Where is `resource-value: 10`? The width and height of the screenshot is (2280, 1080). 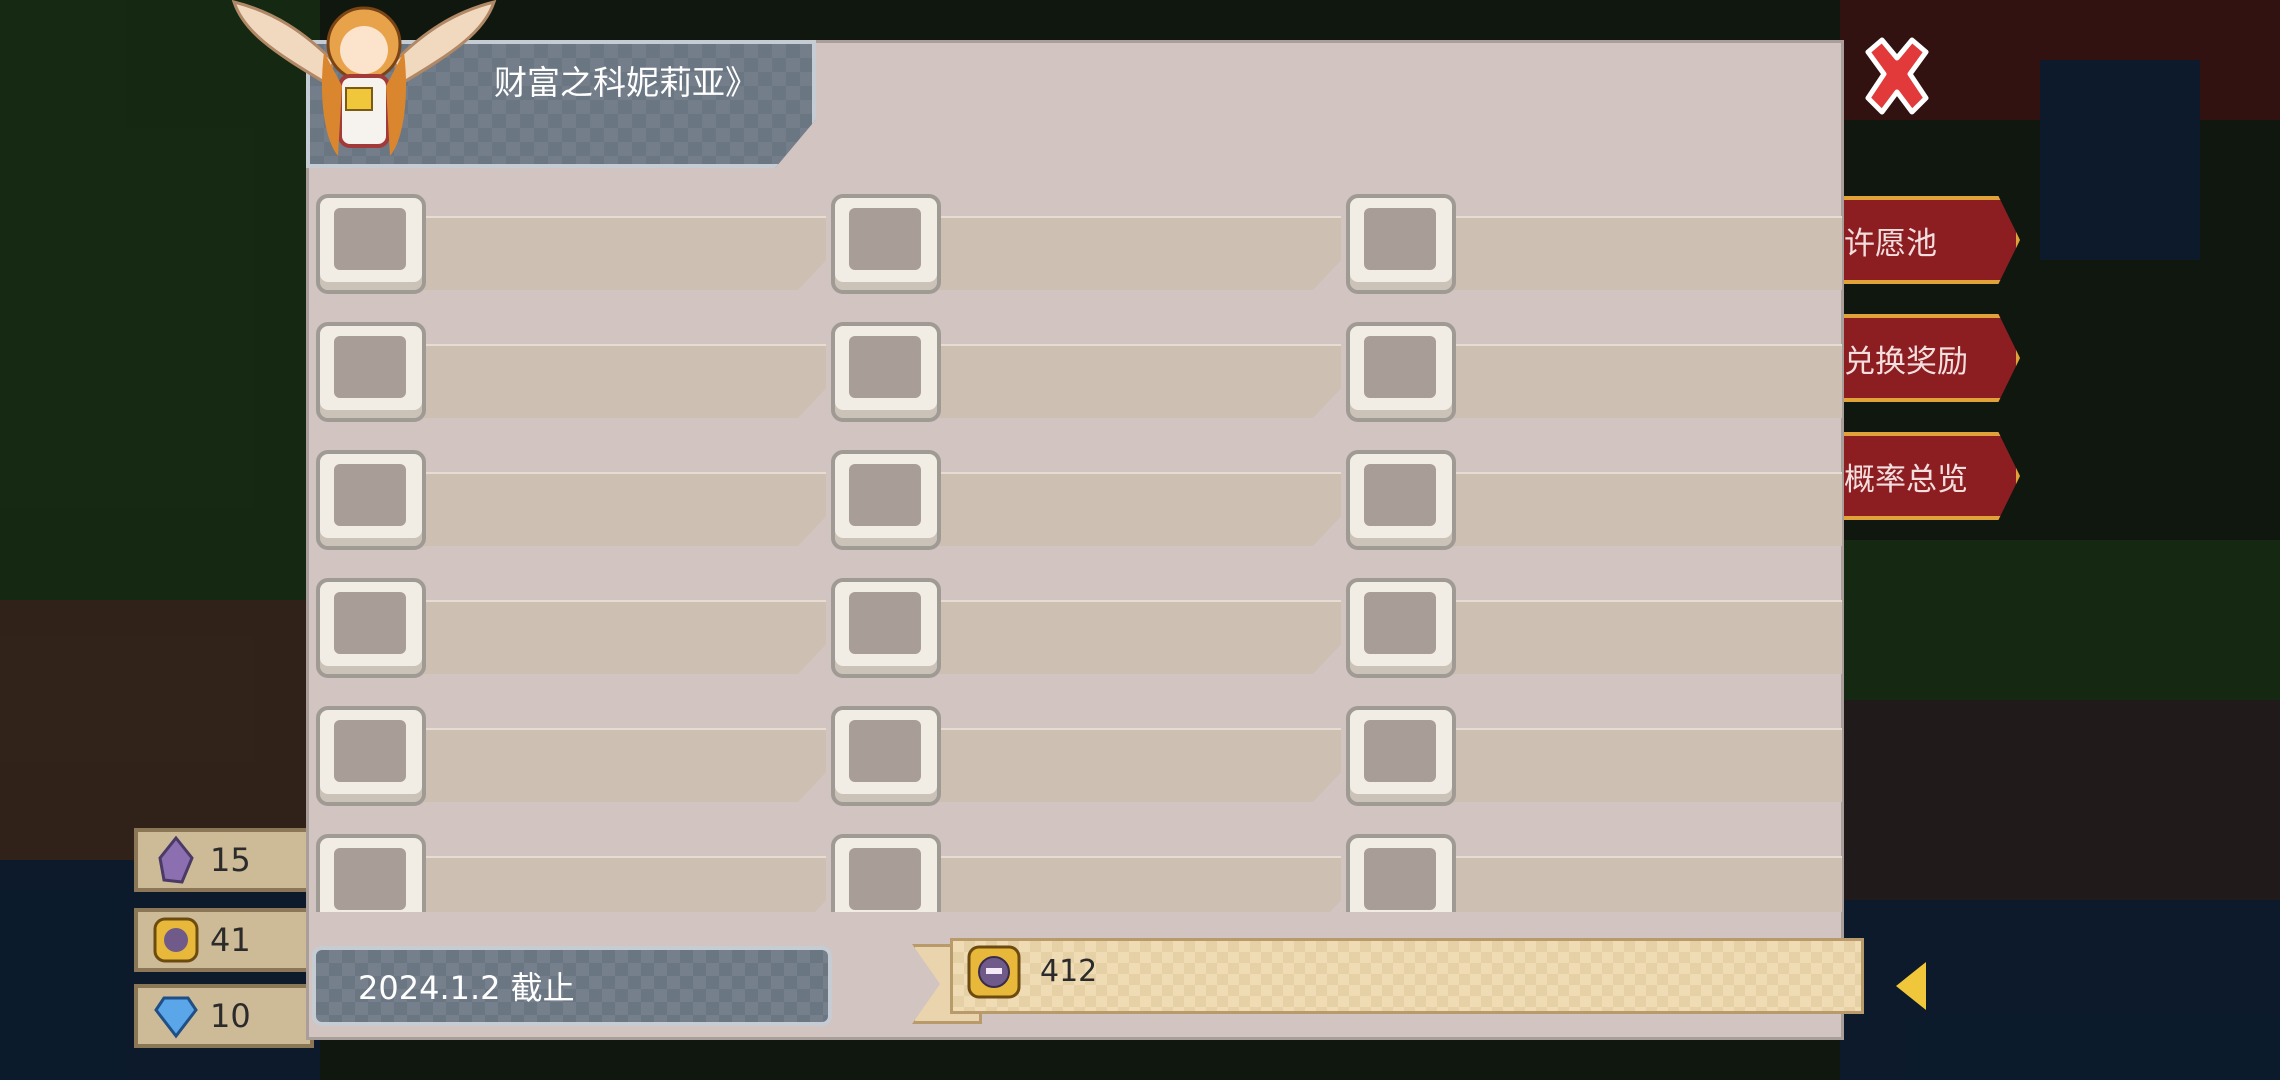 resource-value: 10 is located at coordinates (230, 1016).